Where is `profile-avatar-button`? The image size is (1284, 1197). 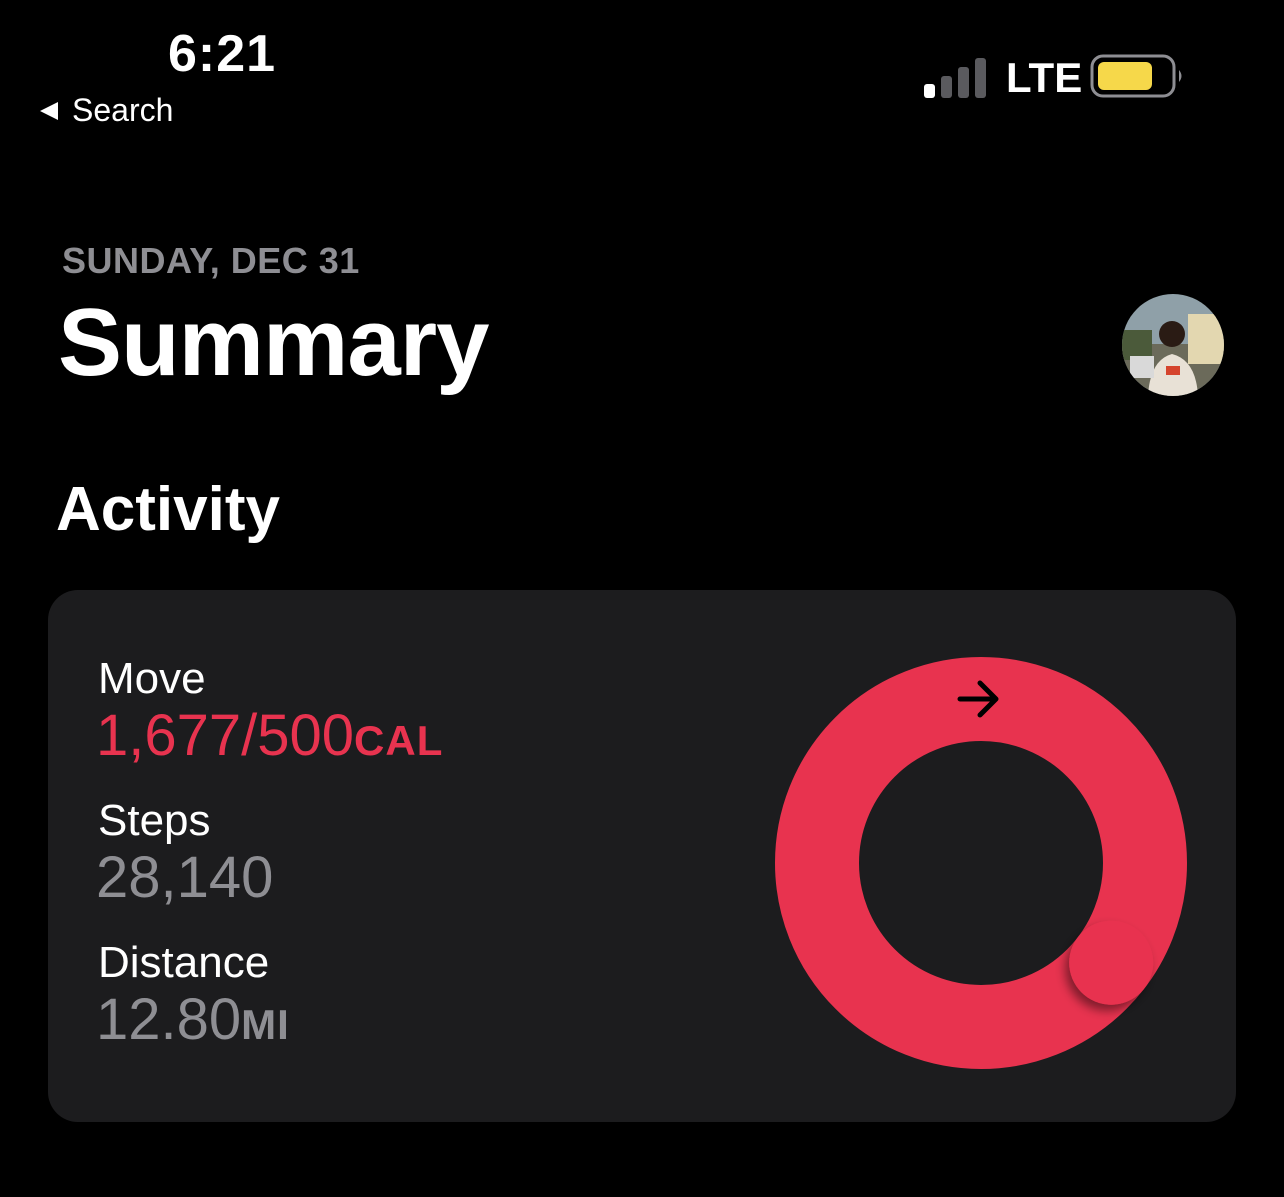 profile-avatar-button is located at coordinates (1173, 345).